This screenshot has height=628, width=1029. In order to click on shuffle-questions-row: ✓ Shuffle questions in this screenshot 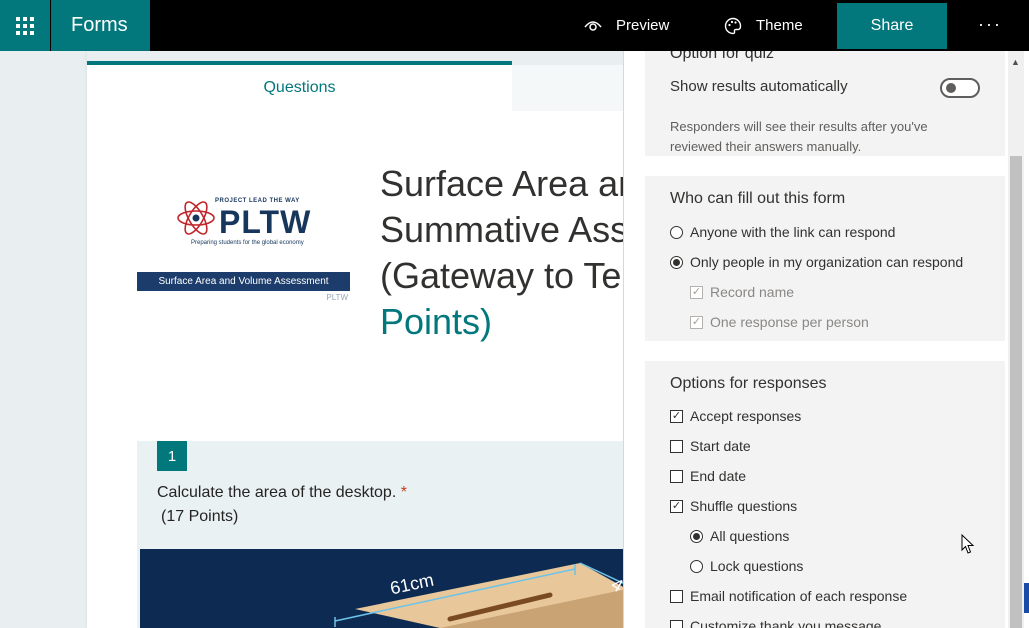, I will do `click(733, 506)`.